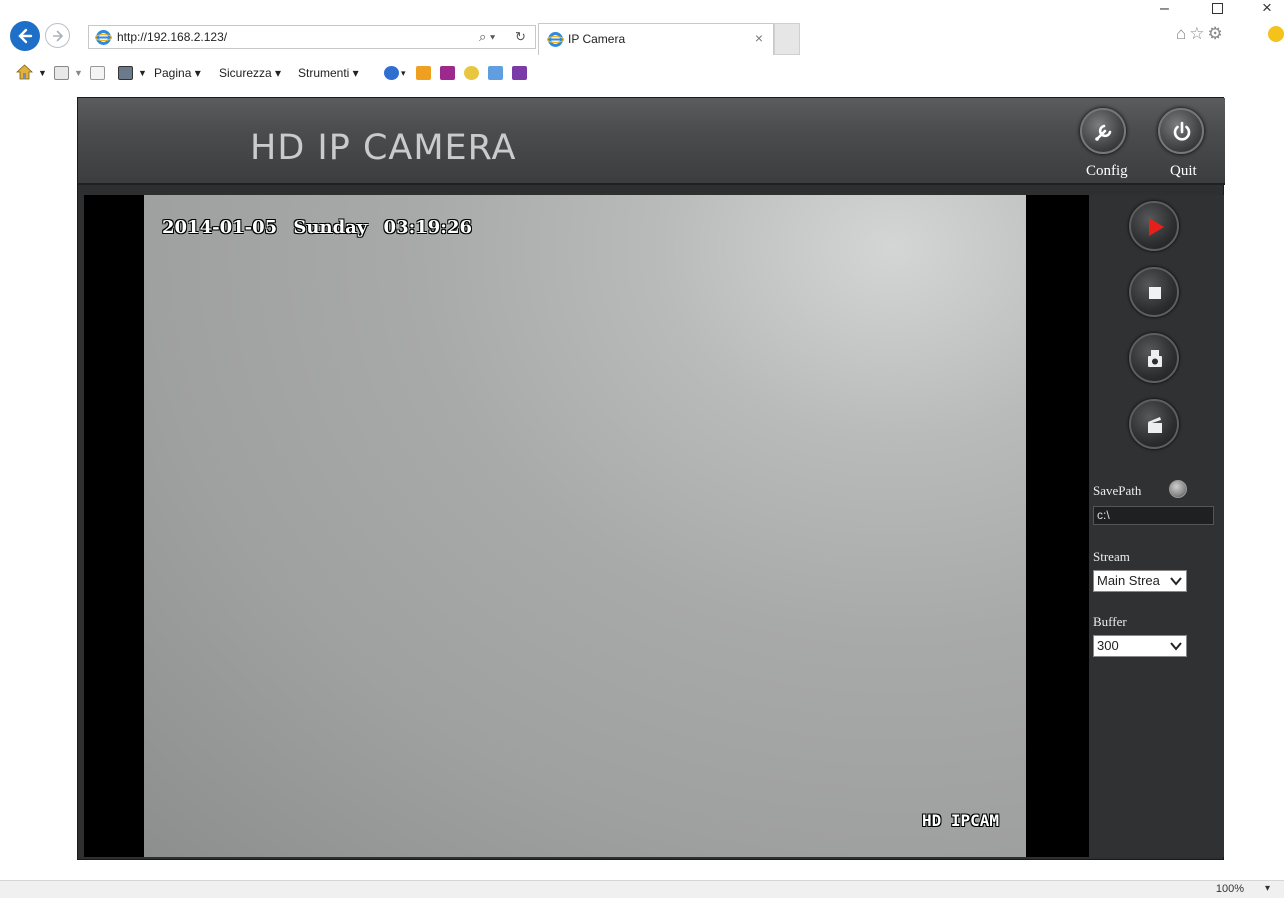 Image resolution: width=1284 pixels, height=898 pixels. I want to click on mail-icon, so click(97, 73).